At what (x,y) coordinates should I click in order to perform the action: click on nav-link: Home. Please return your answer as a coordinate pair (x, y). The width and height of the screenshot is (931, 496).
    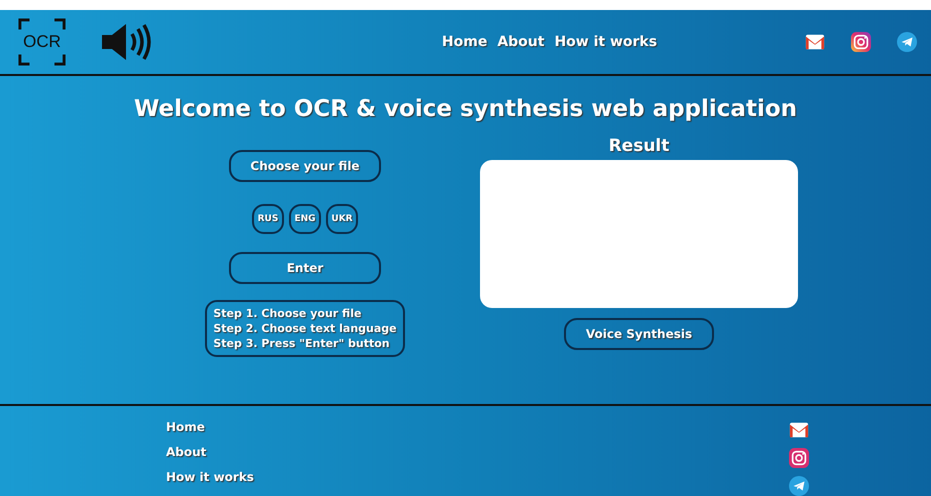
    Looking at the image, I should click on (465, 42).